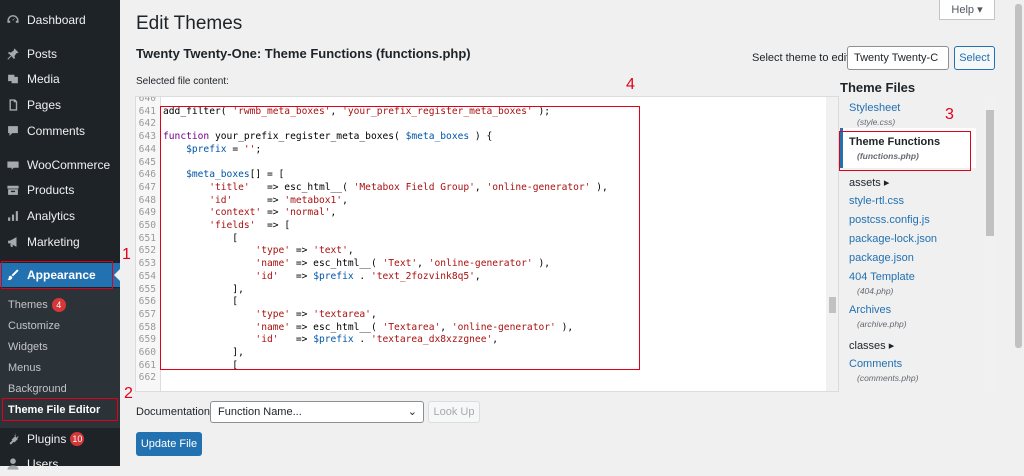 This screenshot has height=476, width=1024. I want to click on theme-file-link: package-lock.json, so click(893, 239).